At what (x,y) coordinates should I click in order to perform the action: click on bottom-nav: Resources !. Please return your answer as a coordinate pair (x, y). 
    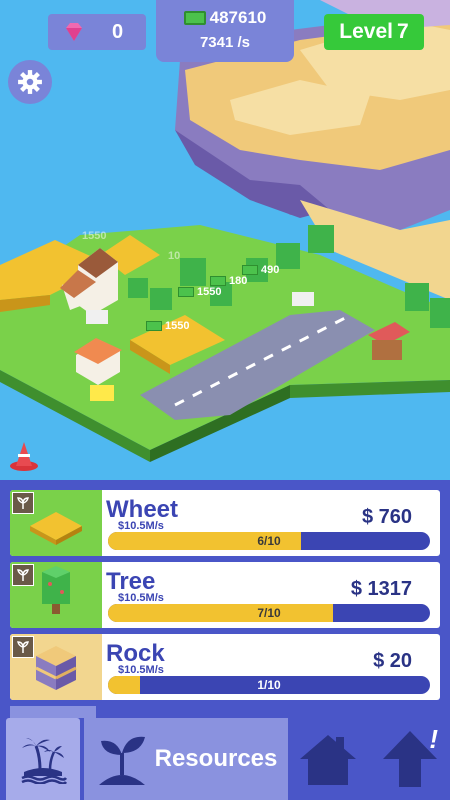
    Looking at the image, I should click on (225, 759).